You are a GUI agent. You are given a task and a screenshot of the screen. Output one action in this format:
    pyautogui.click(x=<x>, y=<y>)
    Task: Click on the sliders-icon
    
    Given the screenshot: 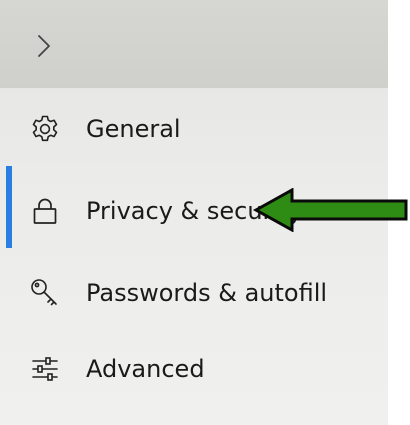 What is the action you would take?
    pyautogui.click(x=45, y=369)
    